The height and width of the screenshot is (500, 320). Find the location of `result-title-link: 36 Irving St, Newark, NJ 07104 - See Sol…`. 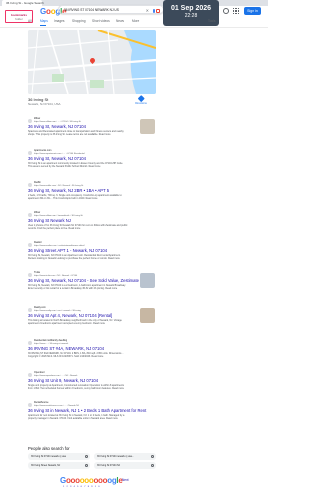

result-title-link: 36 Irving St, Newark, NJ 07104 - See Sol… is located at coordinates (92, 281).